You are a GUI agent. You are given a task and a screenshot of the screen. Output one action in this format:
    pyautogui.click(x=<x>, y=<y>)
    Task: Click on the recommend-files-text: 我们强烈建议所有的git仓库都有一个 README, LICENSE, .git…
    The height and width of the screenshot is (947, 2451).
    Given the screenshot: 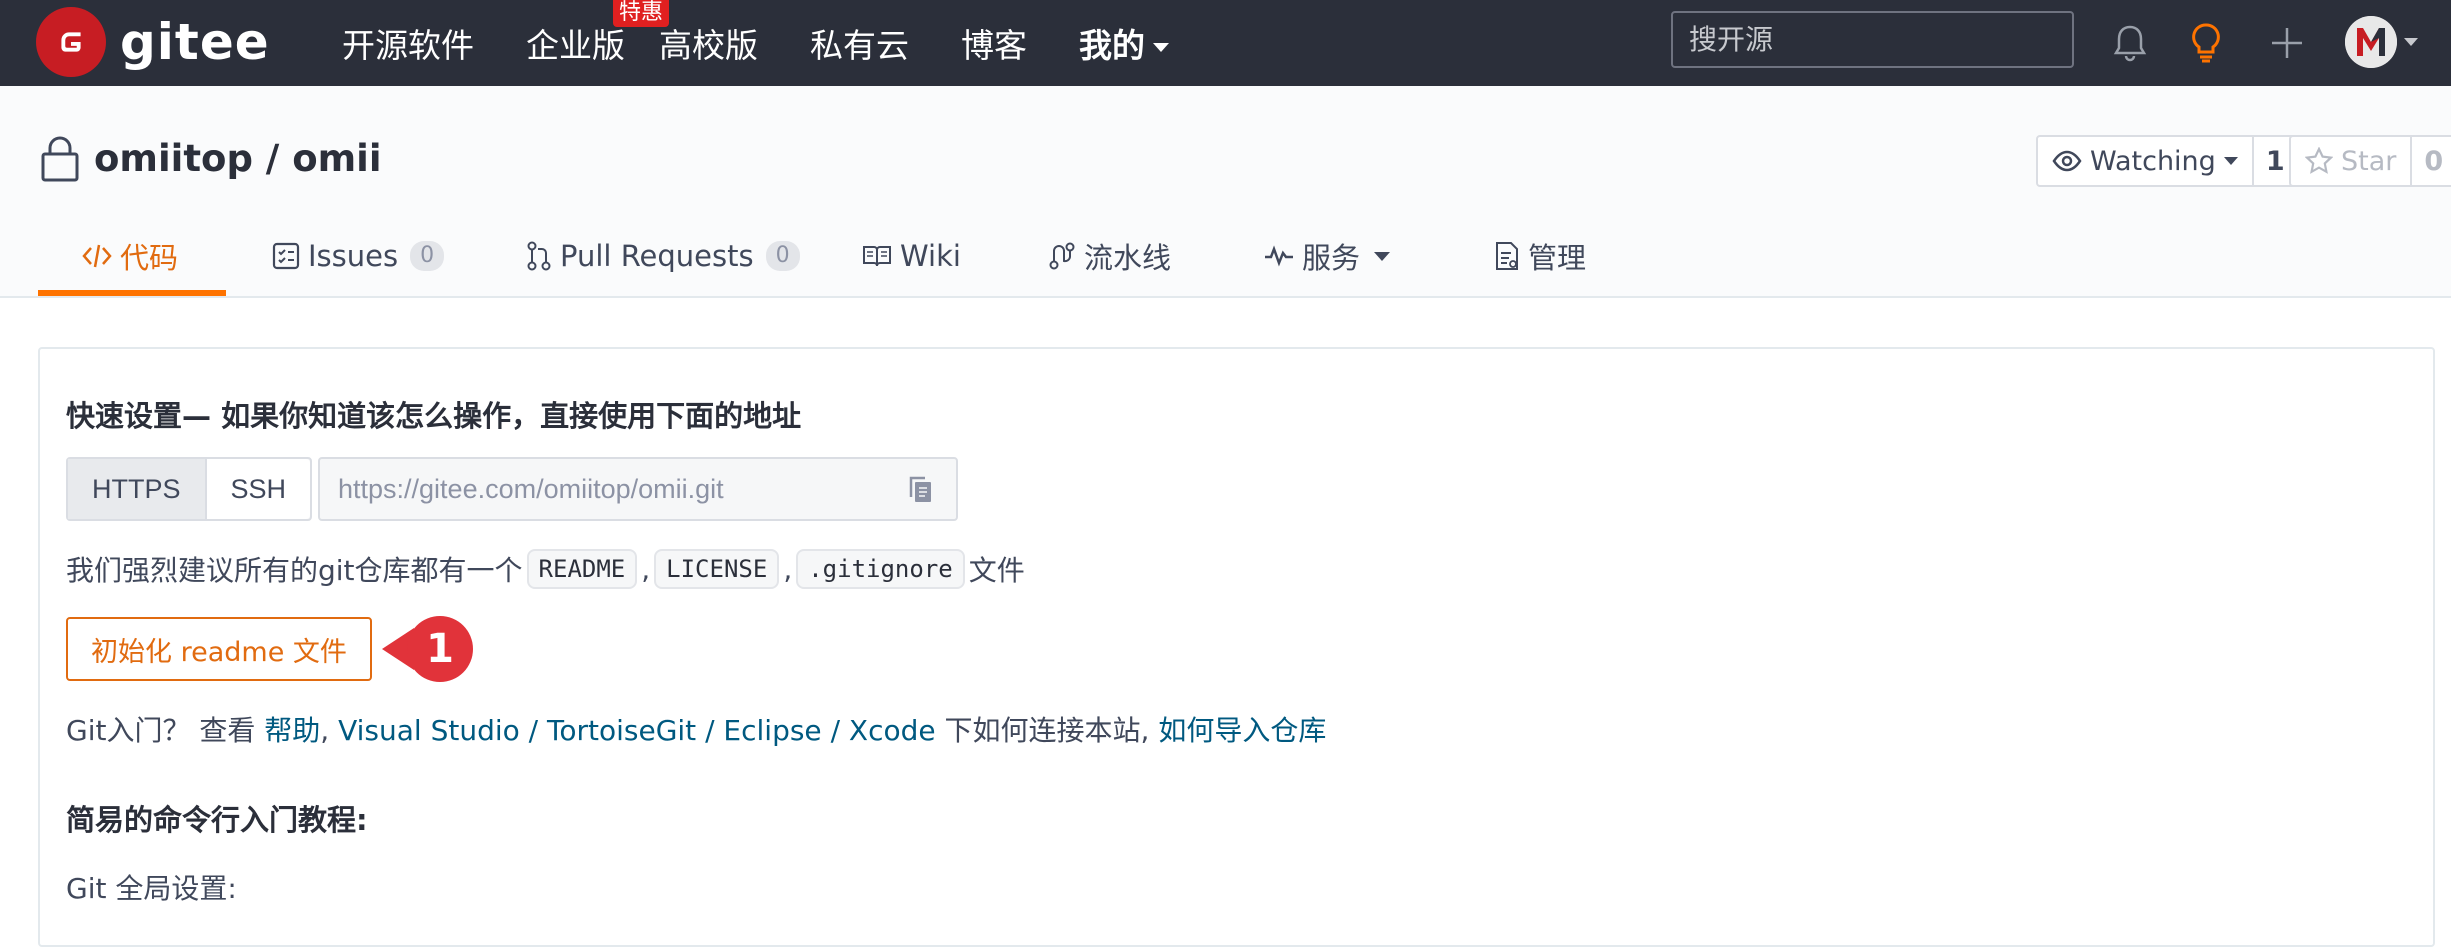 What is the action you would take?
    pyautogui.click(x=545, y=569)
    